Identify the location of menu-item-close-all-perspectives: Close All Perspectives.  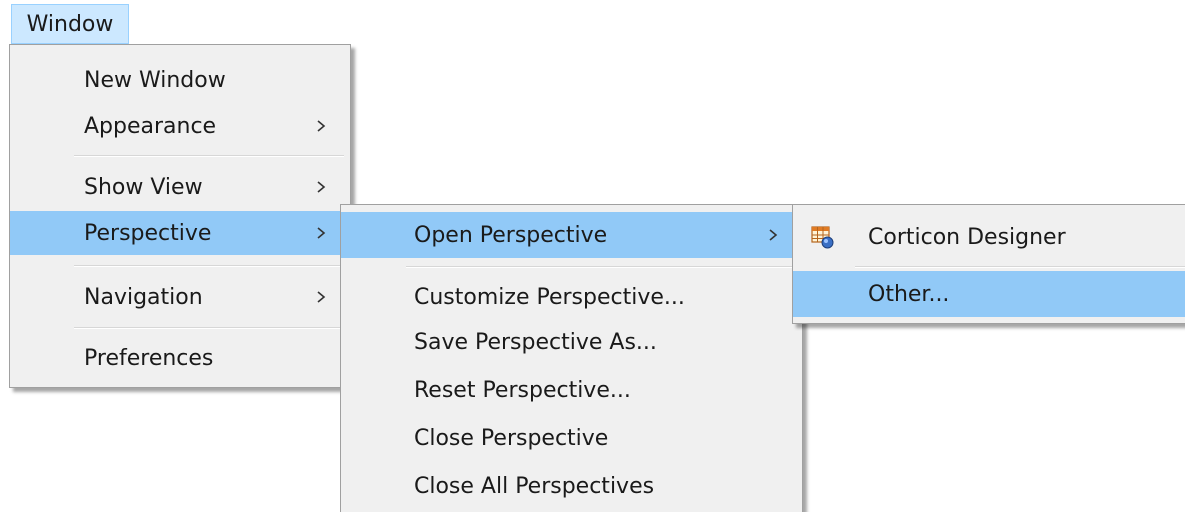
(571, 486).